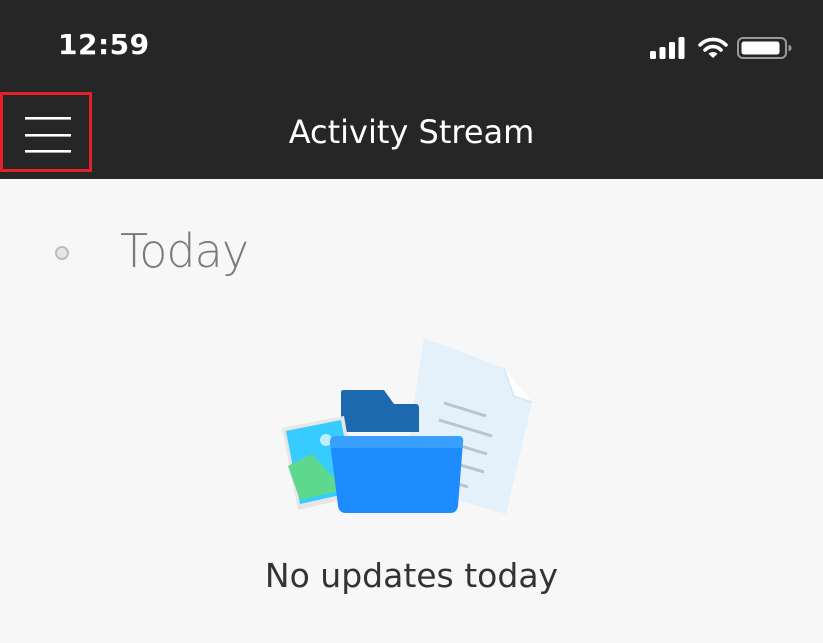  Describe the element at coordinates (104, 44) in the screenshot. I see `status-time: 12:59` at that location.